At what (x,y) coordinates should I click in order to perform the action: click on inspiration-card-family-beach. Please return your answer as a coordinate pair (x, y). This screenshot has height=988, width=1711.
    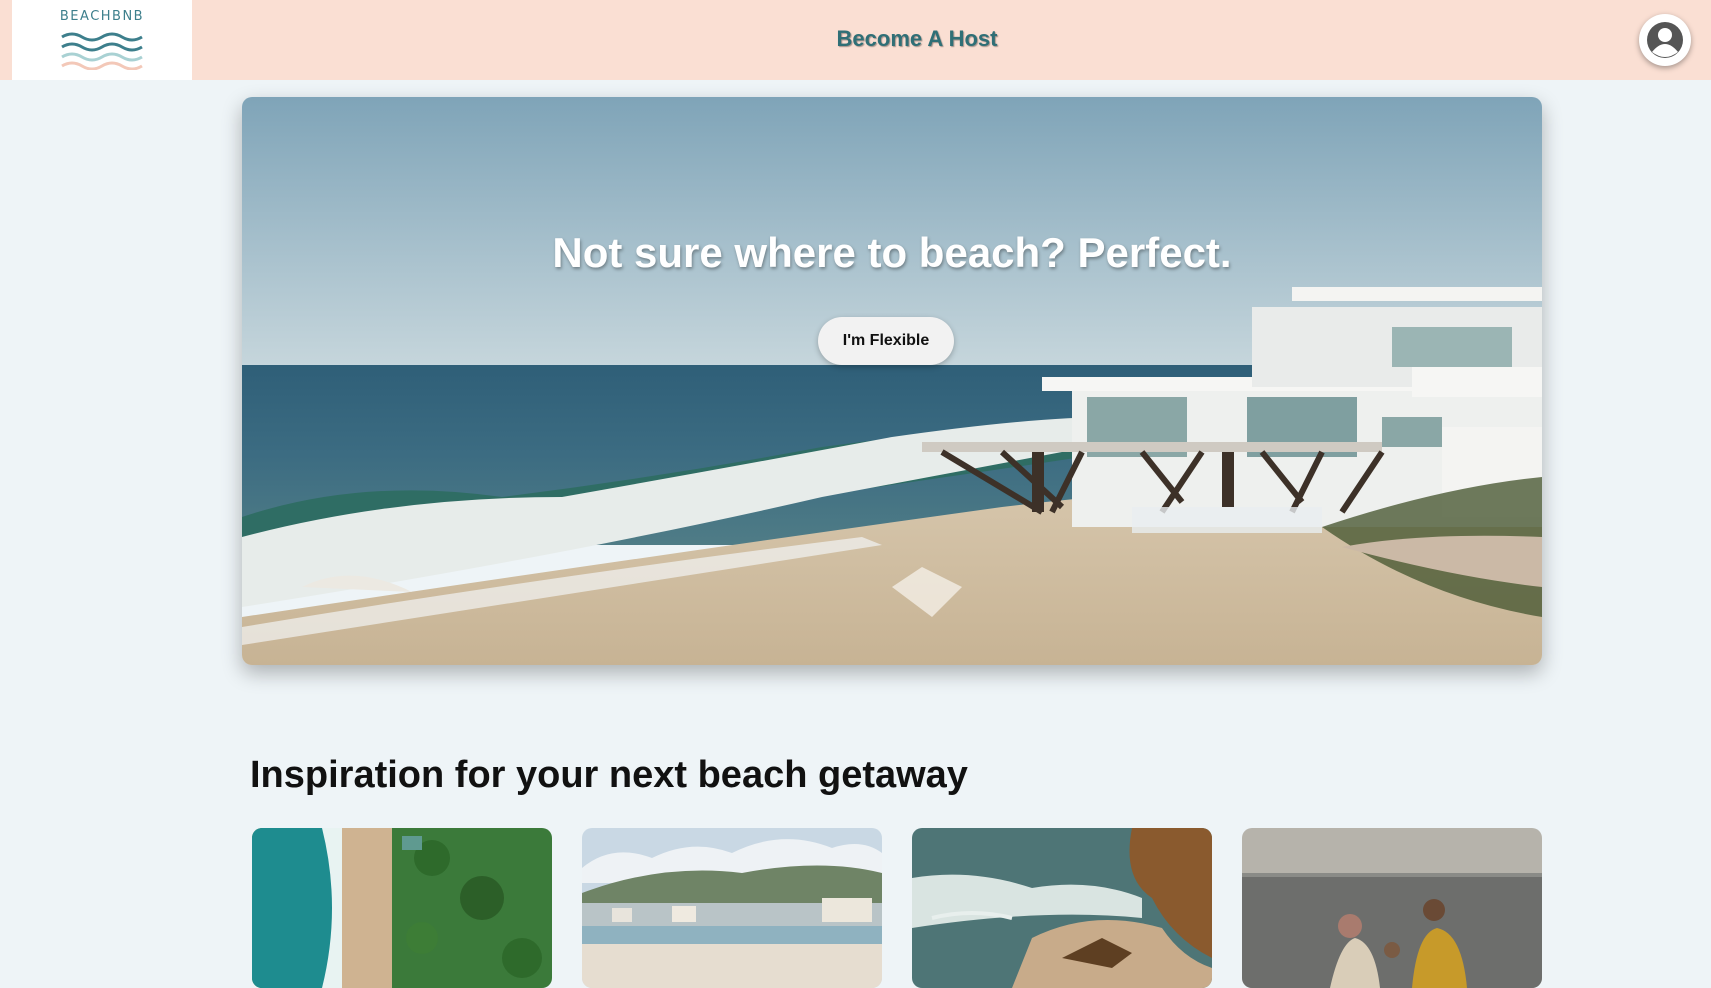
    Looking at the image, I should click on (1392, 908).